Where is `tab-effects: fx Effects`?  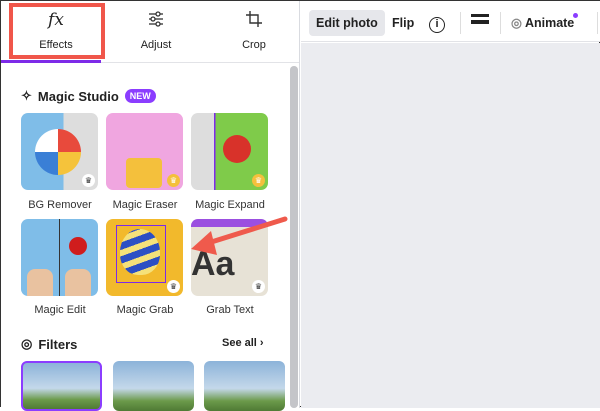
tab-effects: fx Effects is located at coordinates (56, 30).